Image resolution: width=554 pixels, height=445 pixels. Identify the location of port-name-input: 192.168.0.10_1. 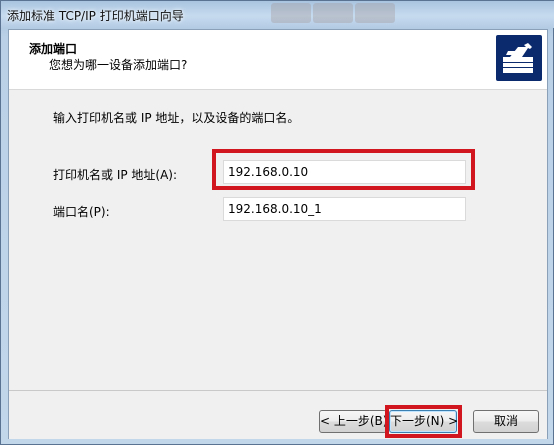
(344, 209).